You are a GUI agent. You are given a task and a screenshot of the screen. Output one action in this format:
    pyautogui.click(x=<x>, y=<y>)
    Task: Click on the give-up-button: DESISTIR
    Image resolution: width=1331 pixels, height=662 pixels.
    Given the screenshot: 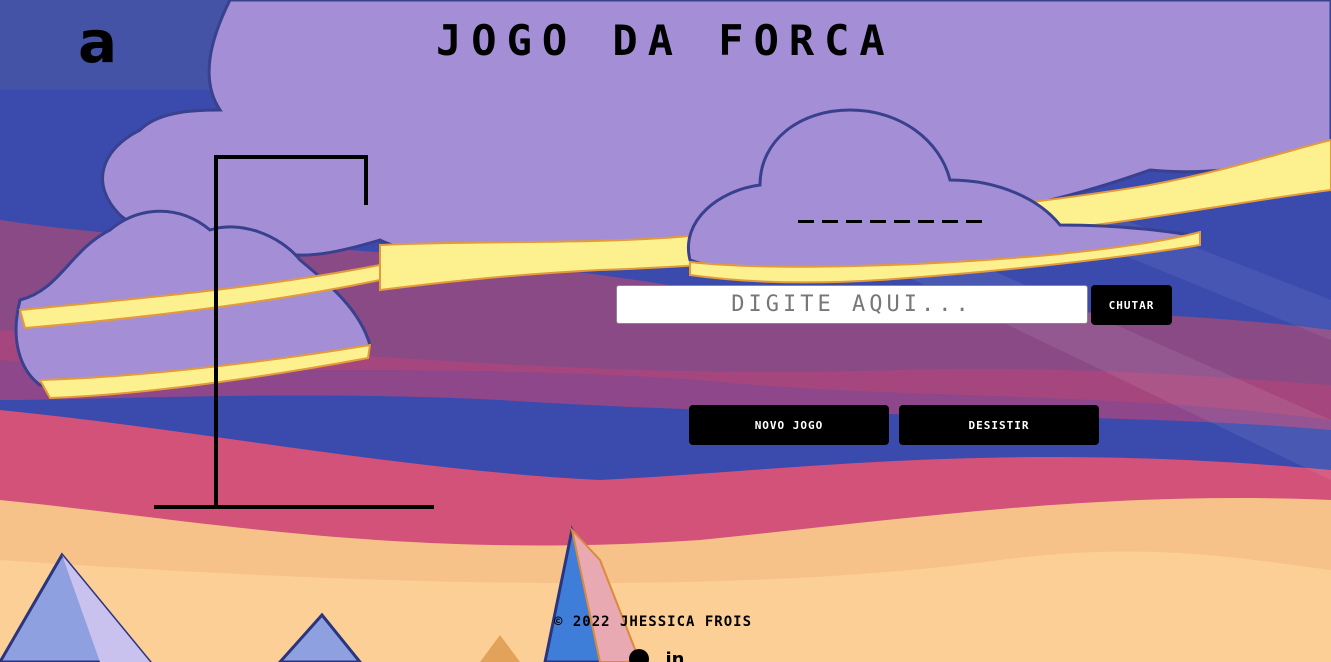 What is the action you would take?
    pyautogui.click(x=999, y=425)
    